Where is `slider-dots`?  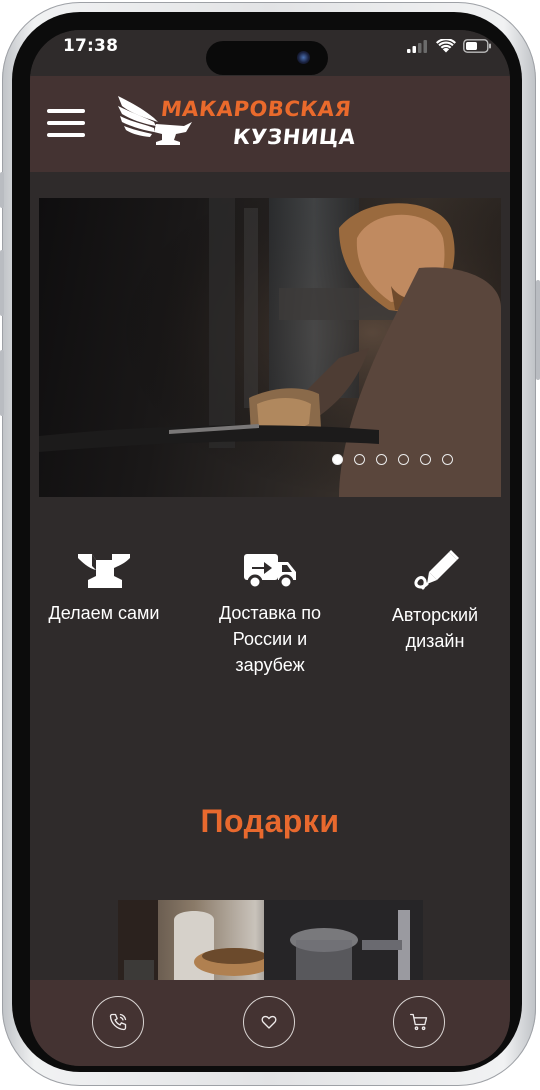 slider-dots is located at coordinates (392, 459).